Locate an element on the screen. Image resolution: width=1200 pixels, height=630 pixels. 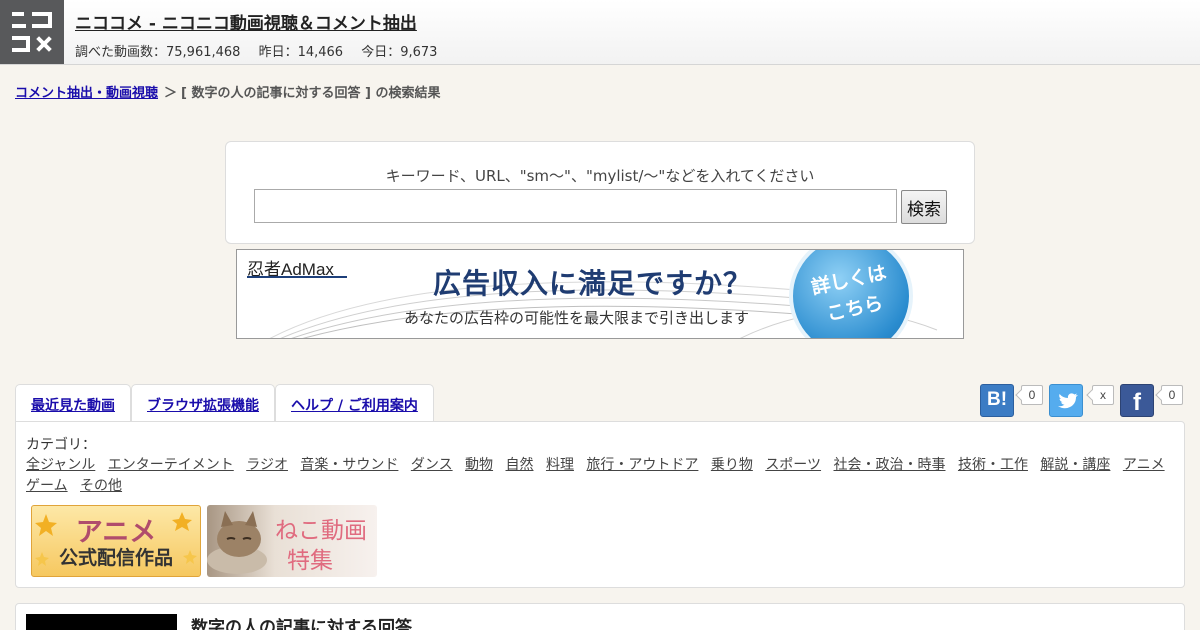
category-link: 自然 is located at coordinates (520, 465).